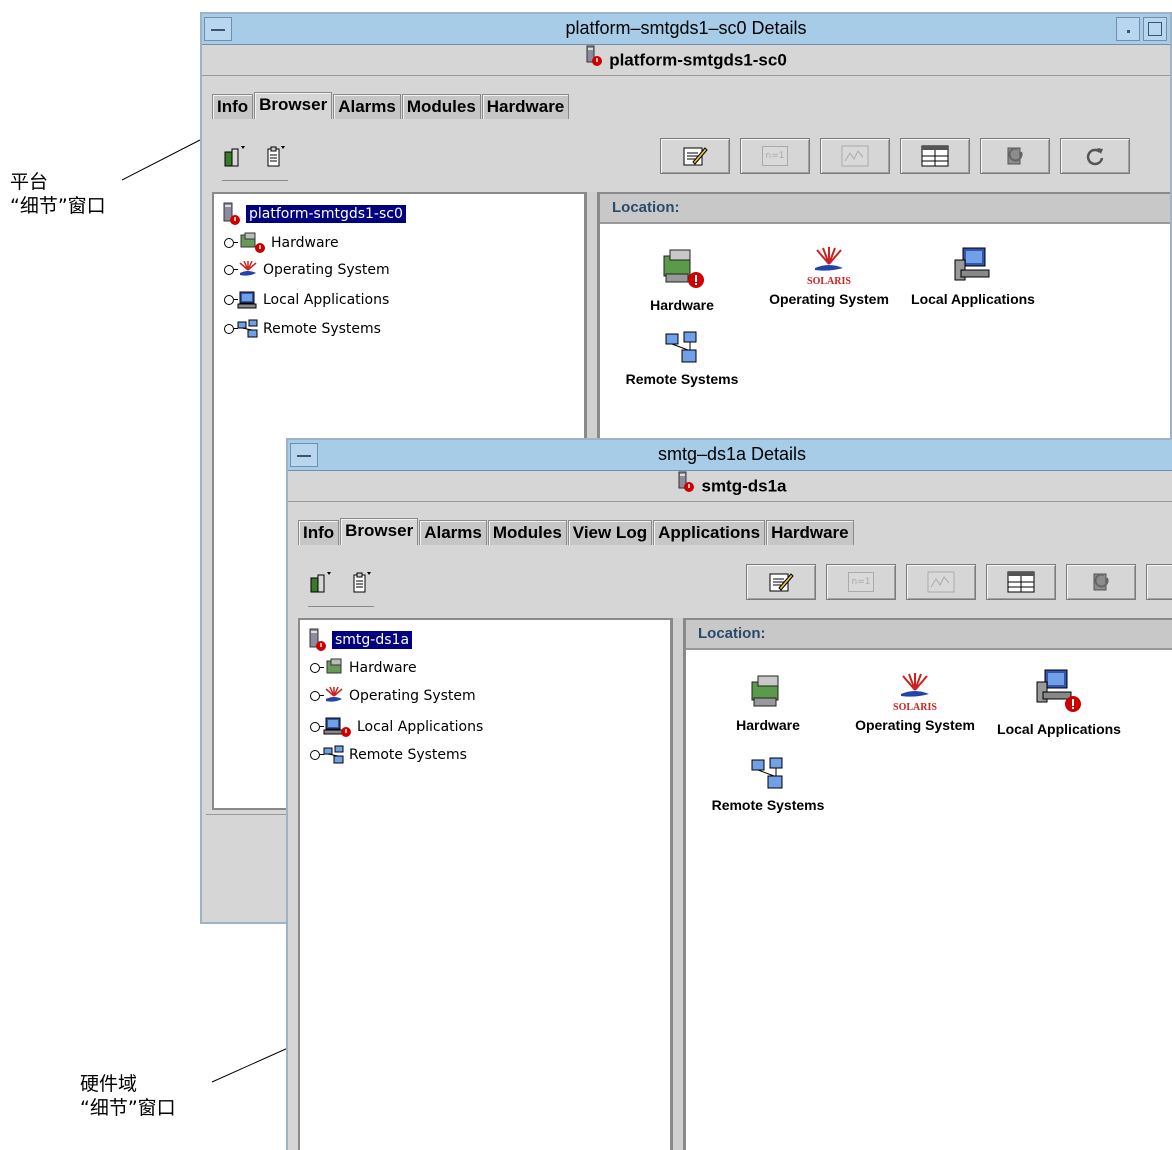 This screenshot has height=1150, width=1172. I want to click on solaris-sun-icon, so click(248, 268).